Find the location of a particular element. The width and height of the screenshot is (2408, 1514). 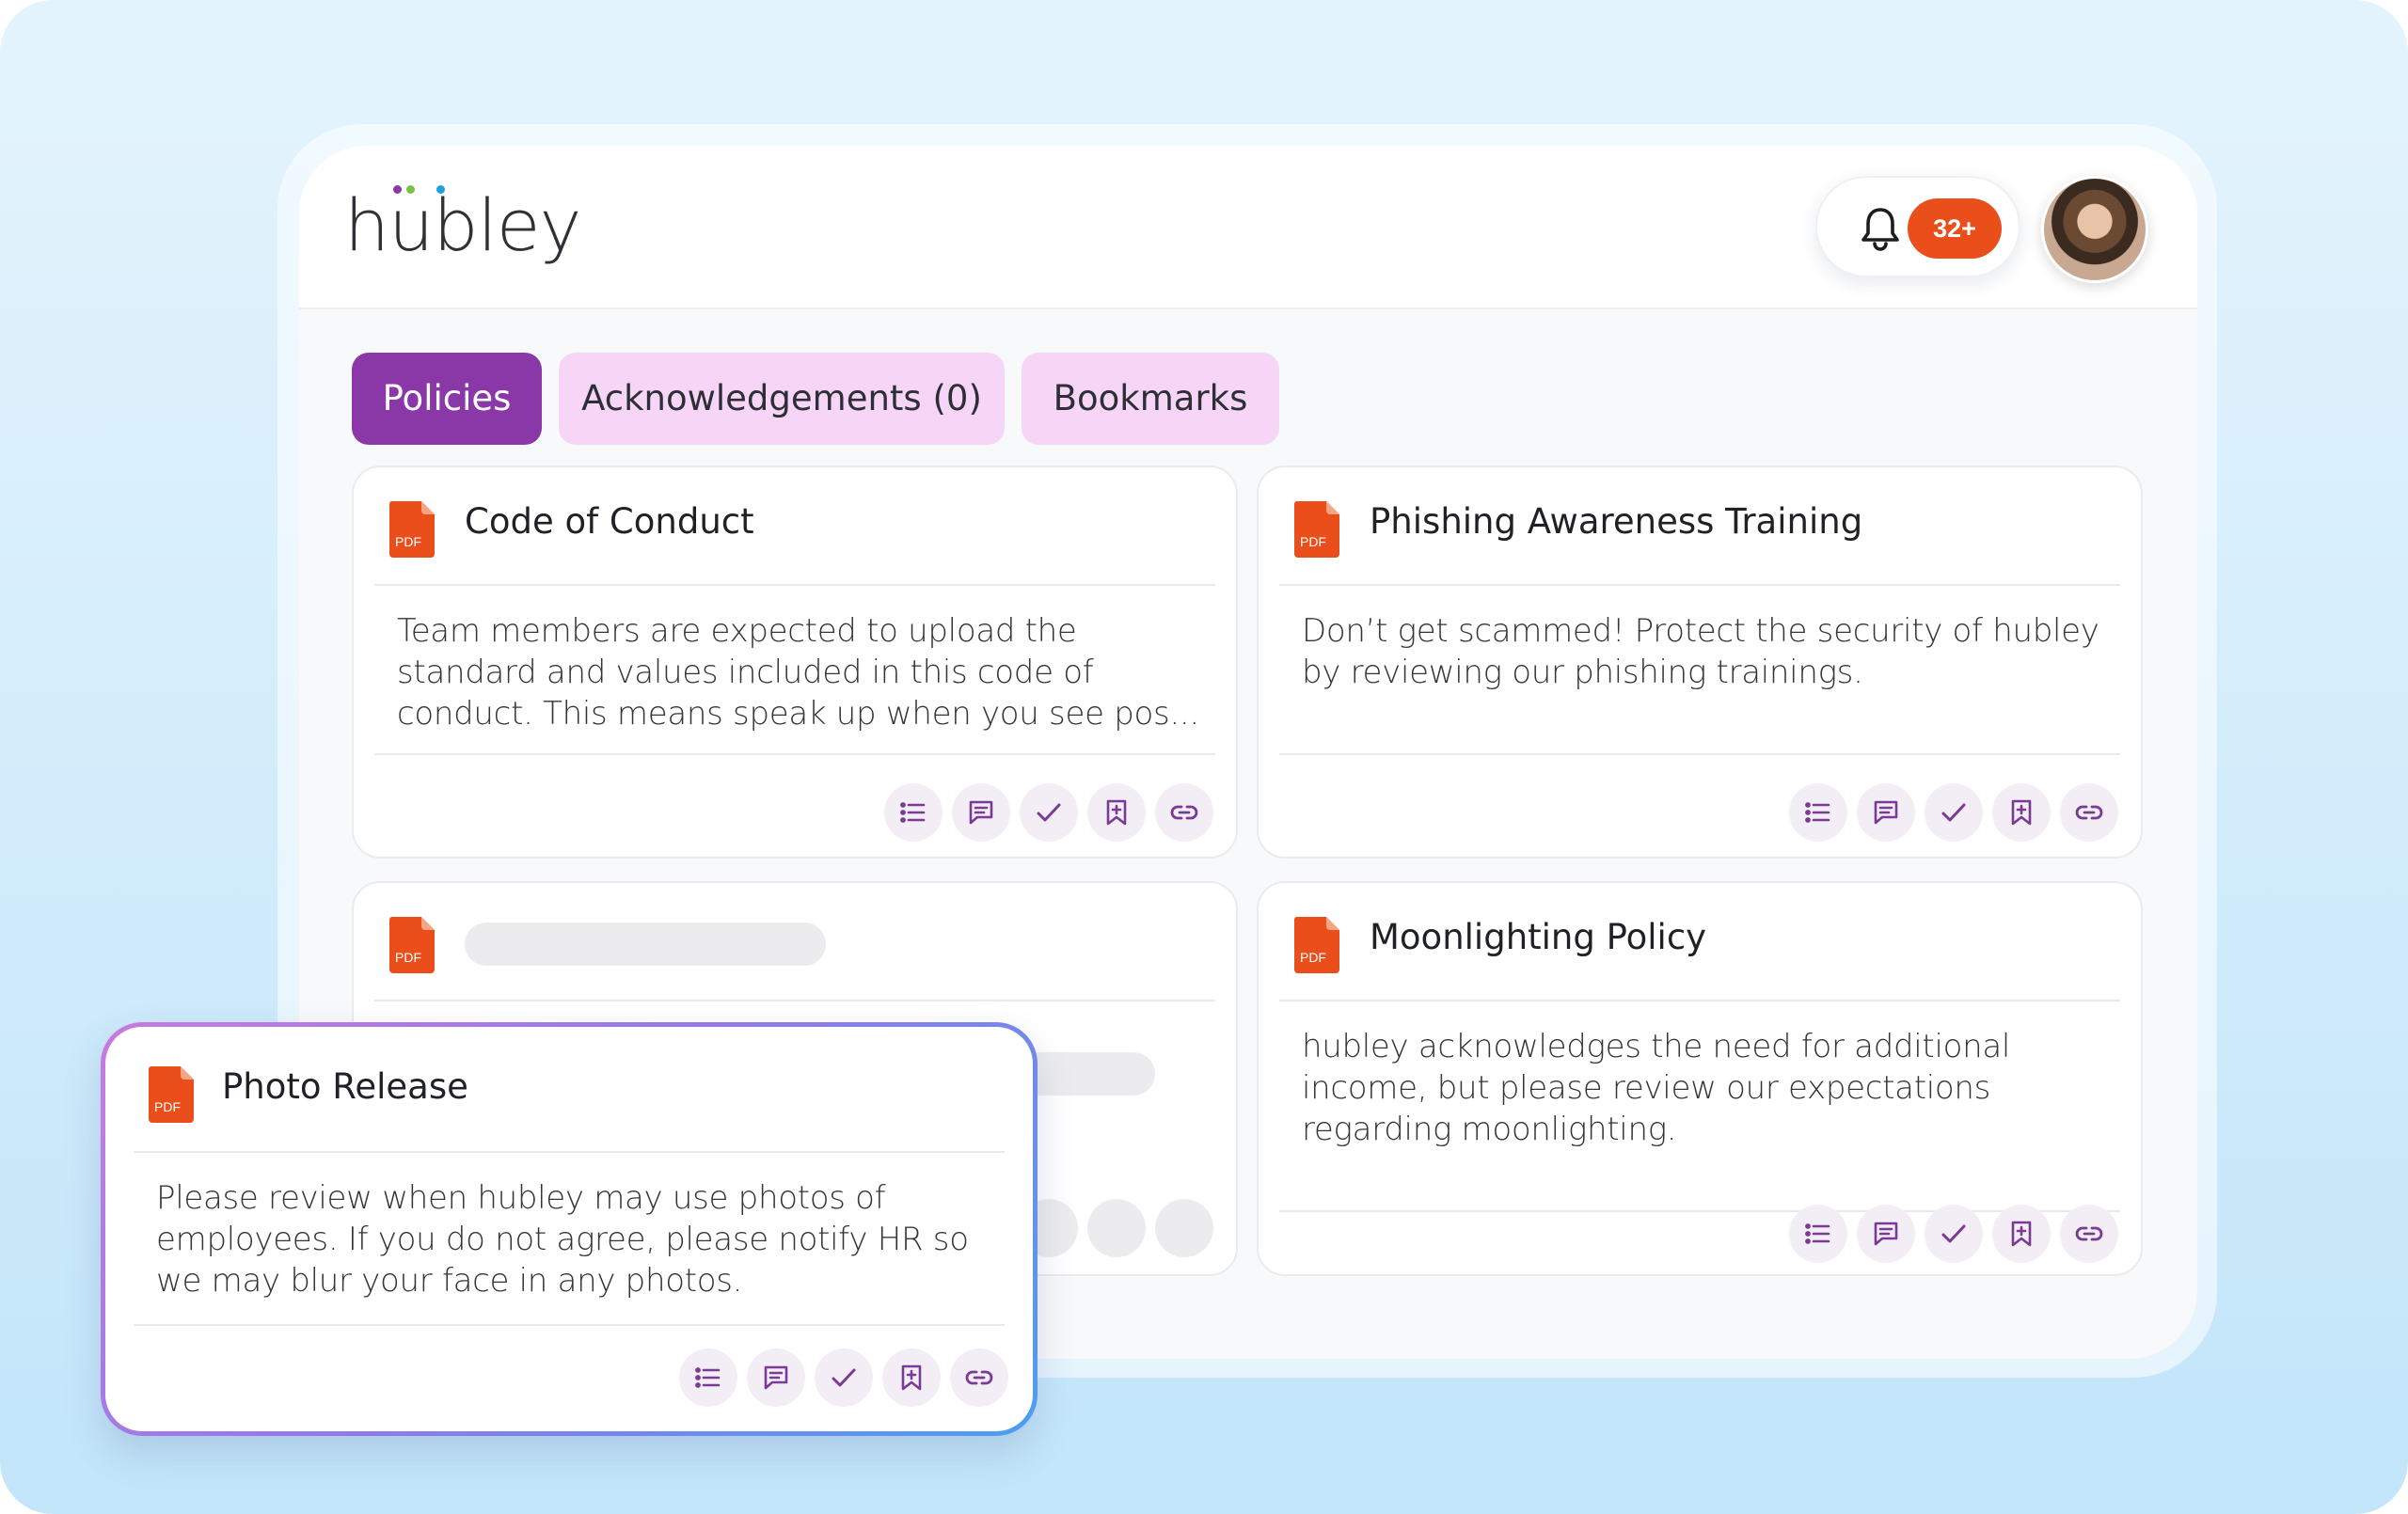

card-title: Moonlighting Policy is located at coordinates (1539, 937).